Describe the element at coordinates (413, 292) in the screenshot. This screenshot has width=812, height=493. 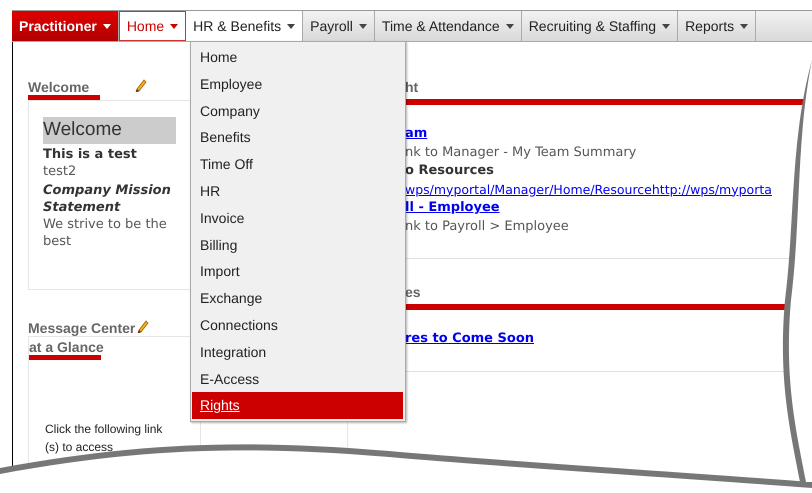
I see `portlet-title: es` at that location.